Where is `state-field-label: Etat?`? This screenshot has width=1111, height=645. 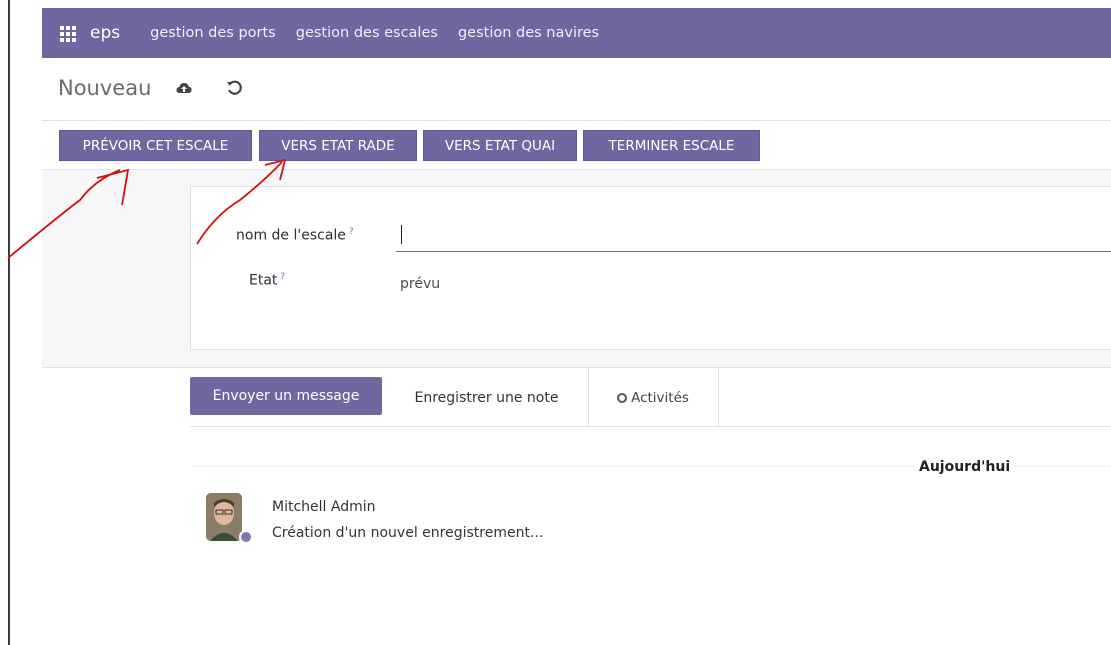
state-field-label: Etat? is located at coordinates (267, 280).